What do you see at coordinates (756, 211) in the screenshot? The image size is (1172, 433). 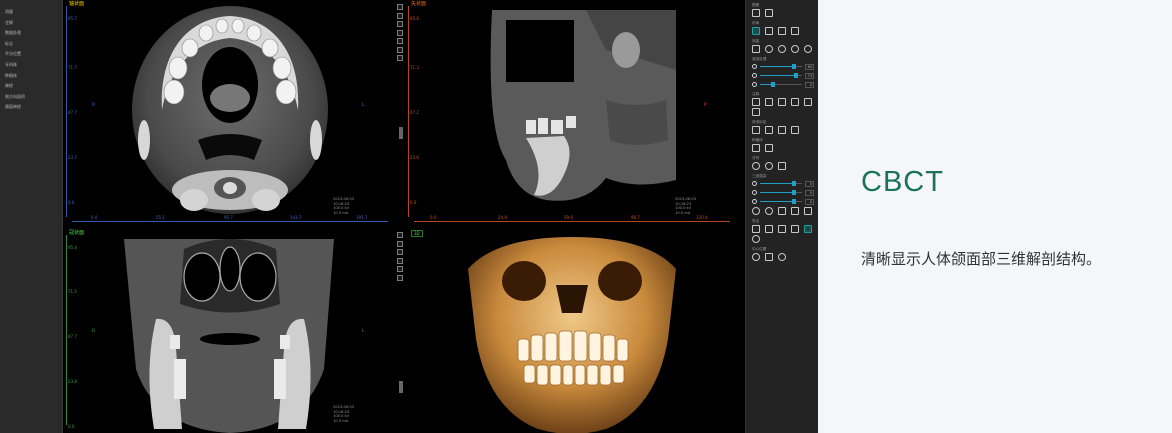 I see `preset-icon` at bounding box center [756, 211].